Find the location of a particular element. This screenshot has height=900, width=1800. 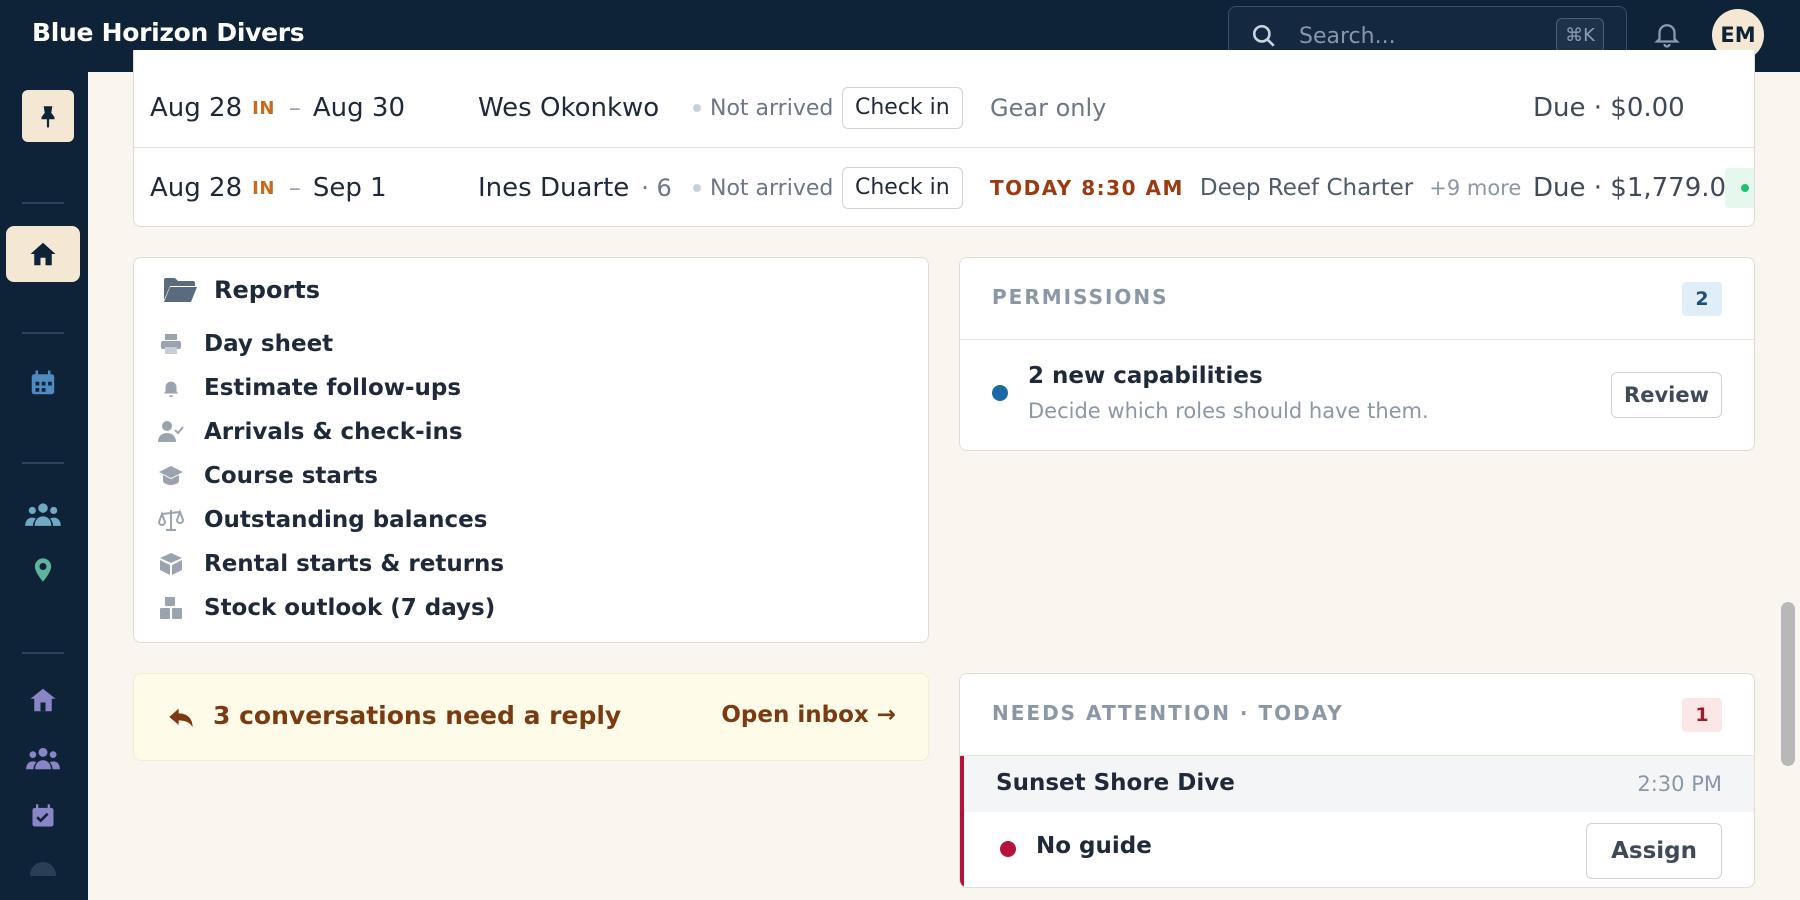

conversations-message: 3 conversations need a reply is located at coordinates (417, 715).